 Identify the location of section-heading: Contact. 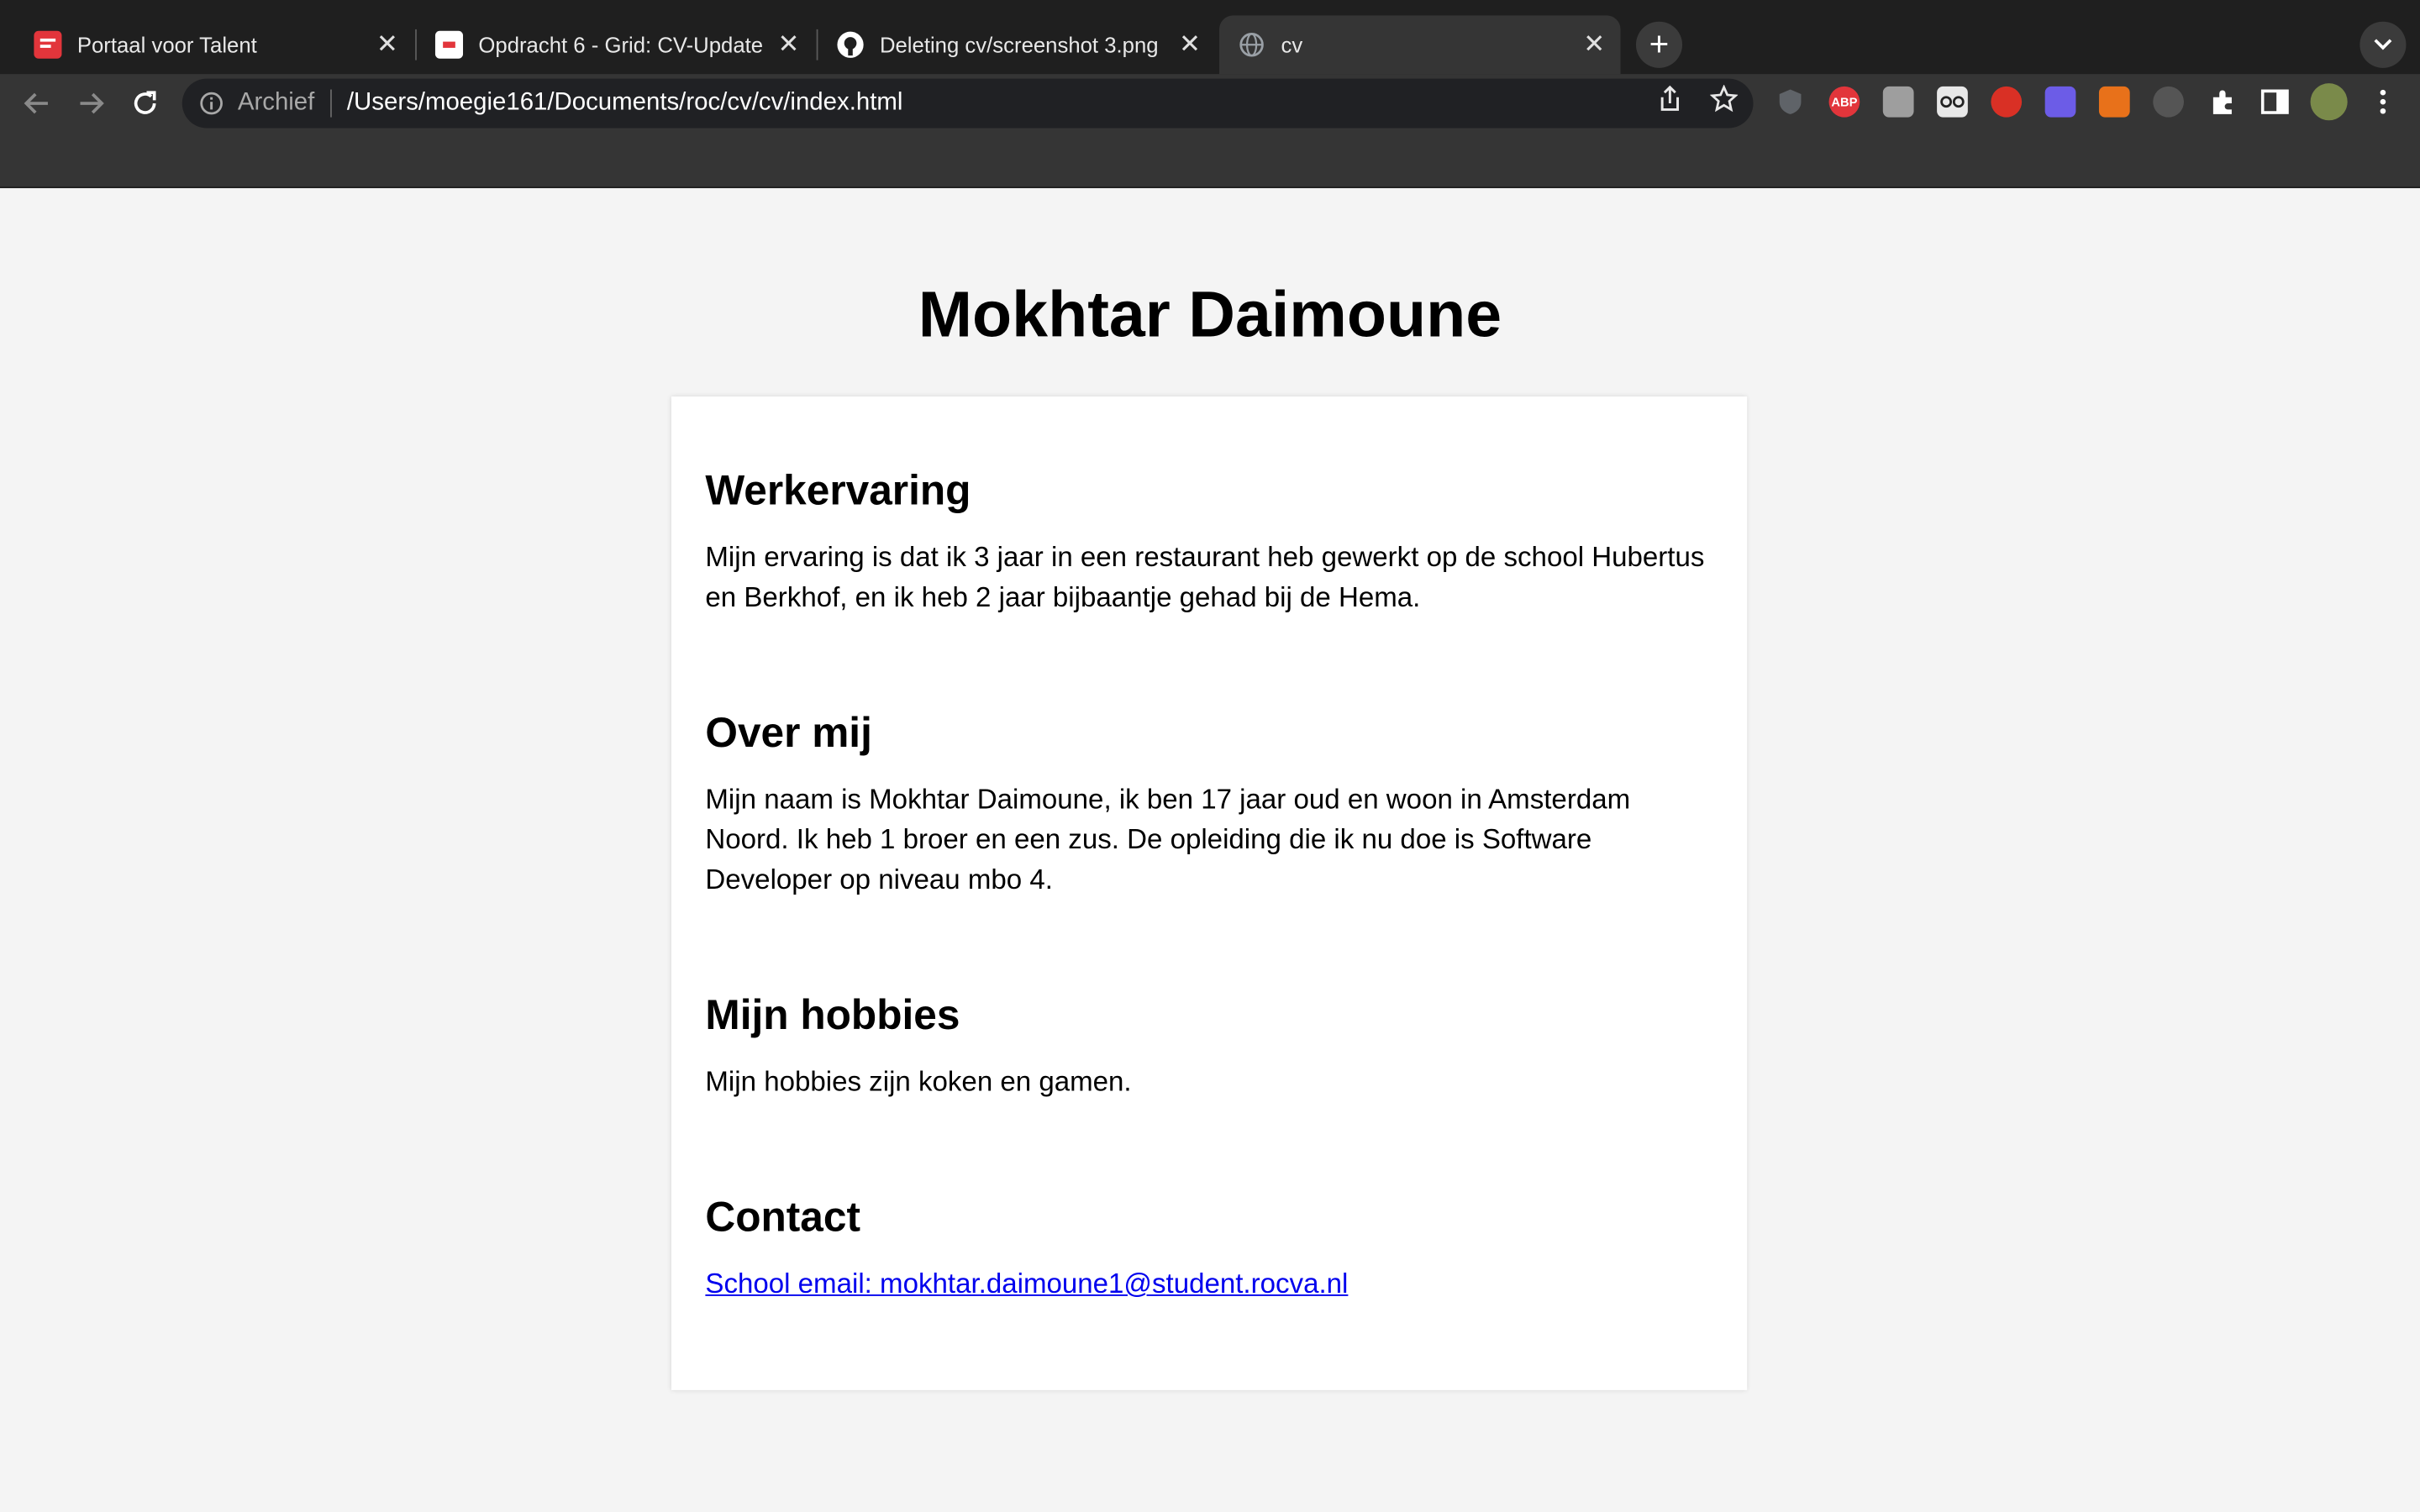
(782, 1217).